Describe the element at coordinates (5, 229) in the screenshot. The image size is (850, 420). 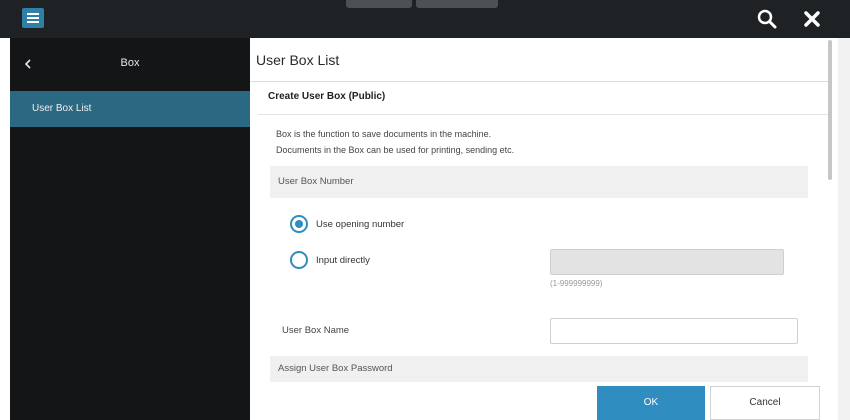
I see `left-edge-strip` at that location.